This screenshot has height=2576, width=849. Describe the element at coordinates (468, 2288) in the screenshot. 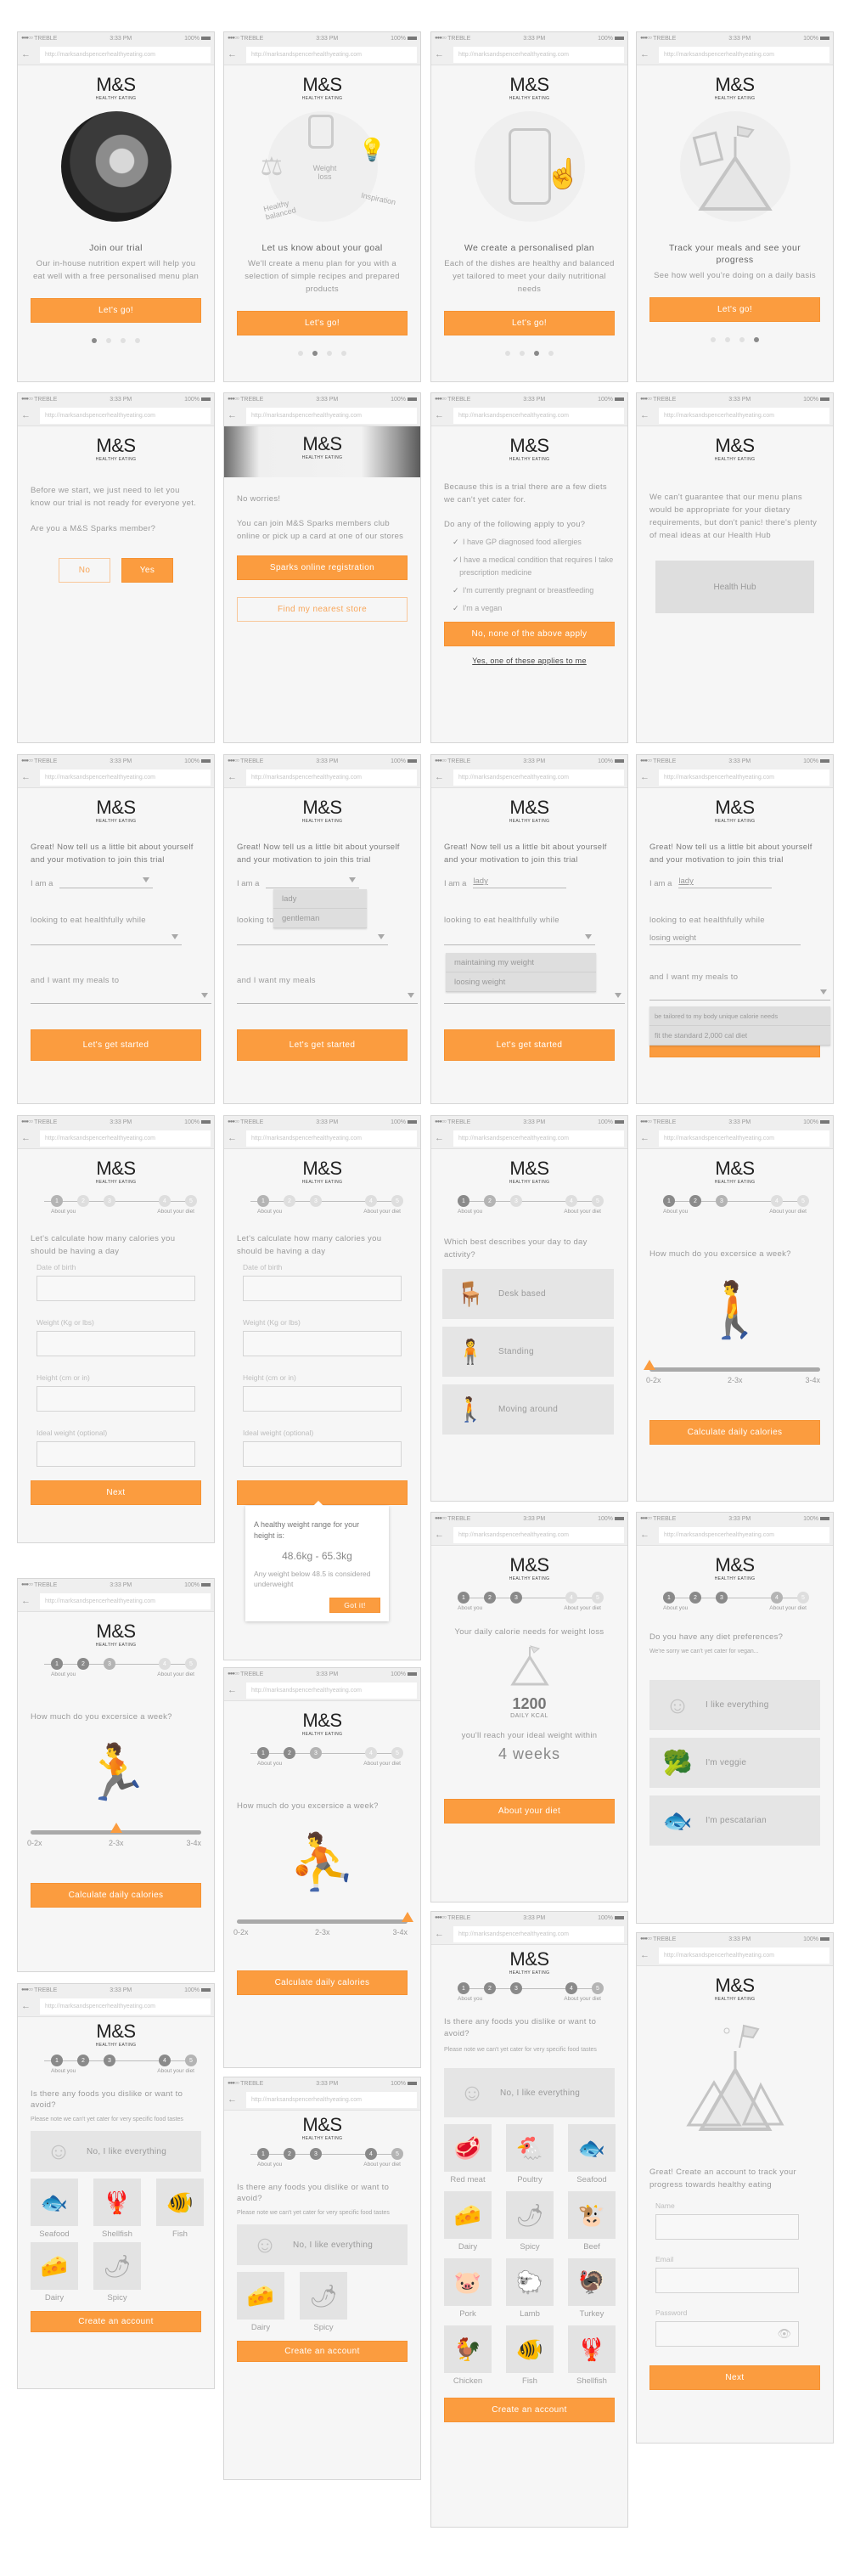

I see `food-option-pork: 🐷 Pork` at that location.